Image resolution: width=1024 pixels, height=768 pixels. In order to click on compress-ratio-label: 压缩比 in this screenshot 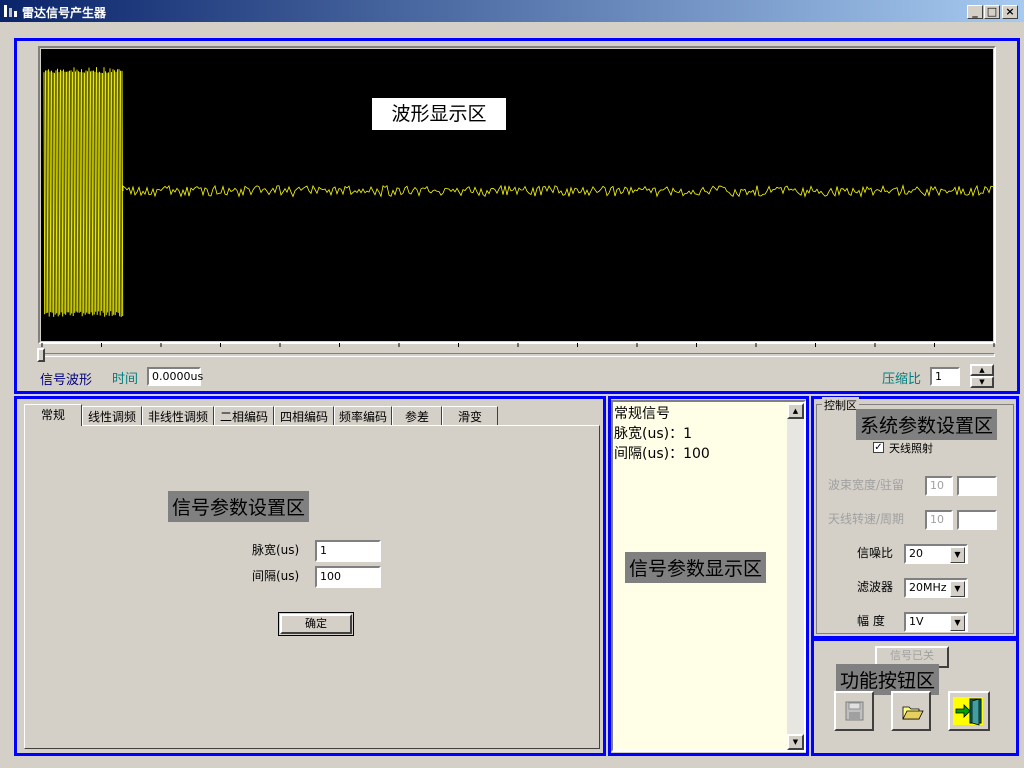, I will do `click(901, 377)`.